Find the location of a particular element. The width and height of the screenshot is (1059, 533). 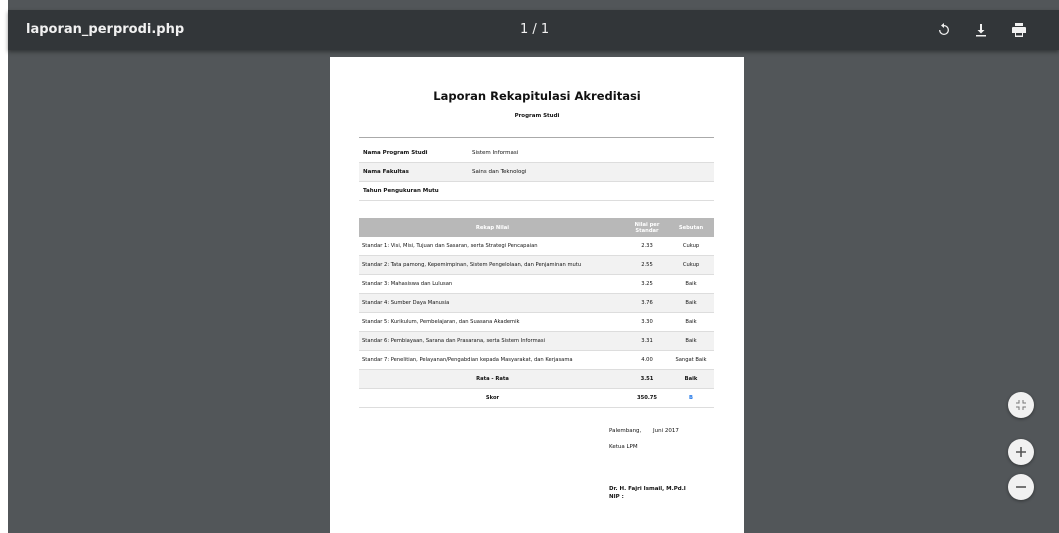

window-edge is located at coordinates (4, 266).